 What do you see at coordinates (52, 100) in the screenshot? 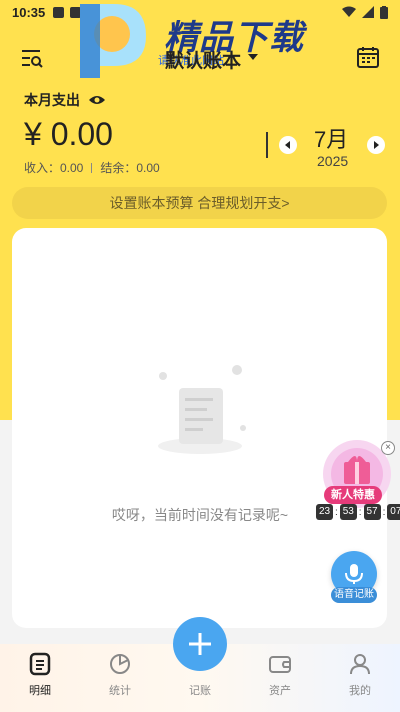
I see `spend-label: 本月支出` at bounding box center [52, 100].